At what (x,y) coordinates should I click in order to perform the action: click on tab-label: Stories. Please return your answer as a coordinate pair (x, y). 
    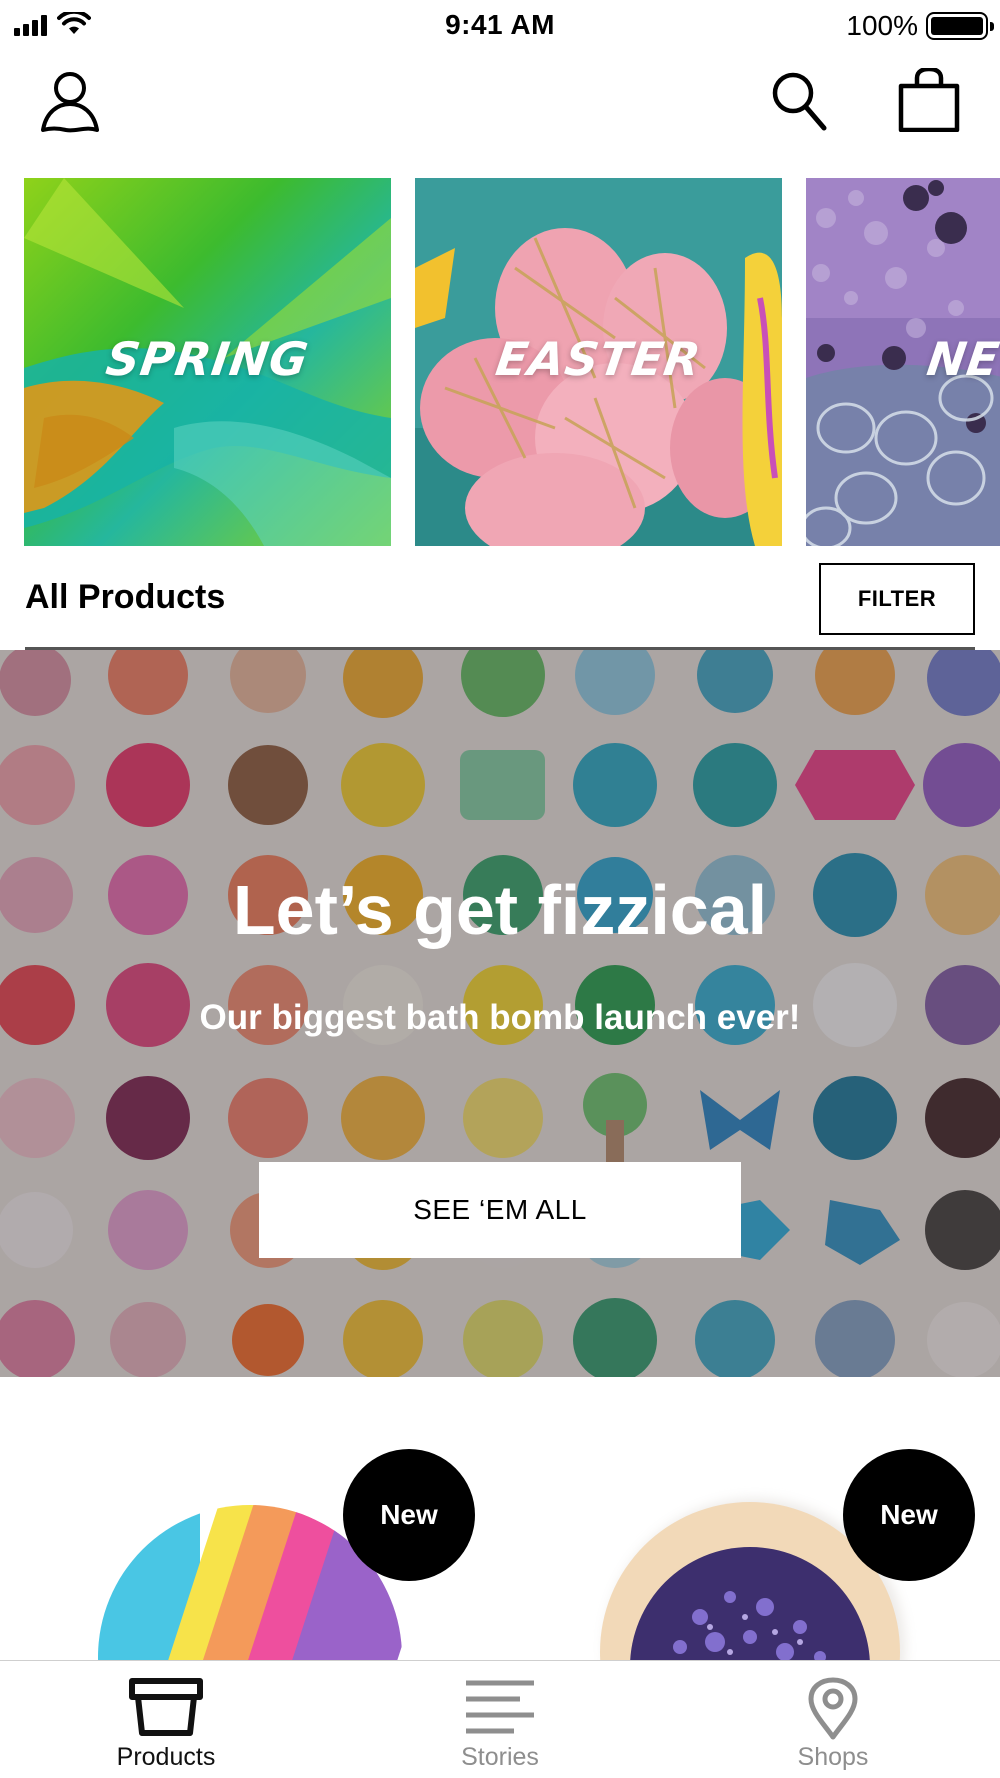
    Looking at the image, I should click on (500, 1757).